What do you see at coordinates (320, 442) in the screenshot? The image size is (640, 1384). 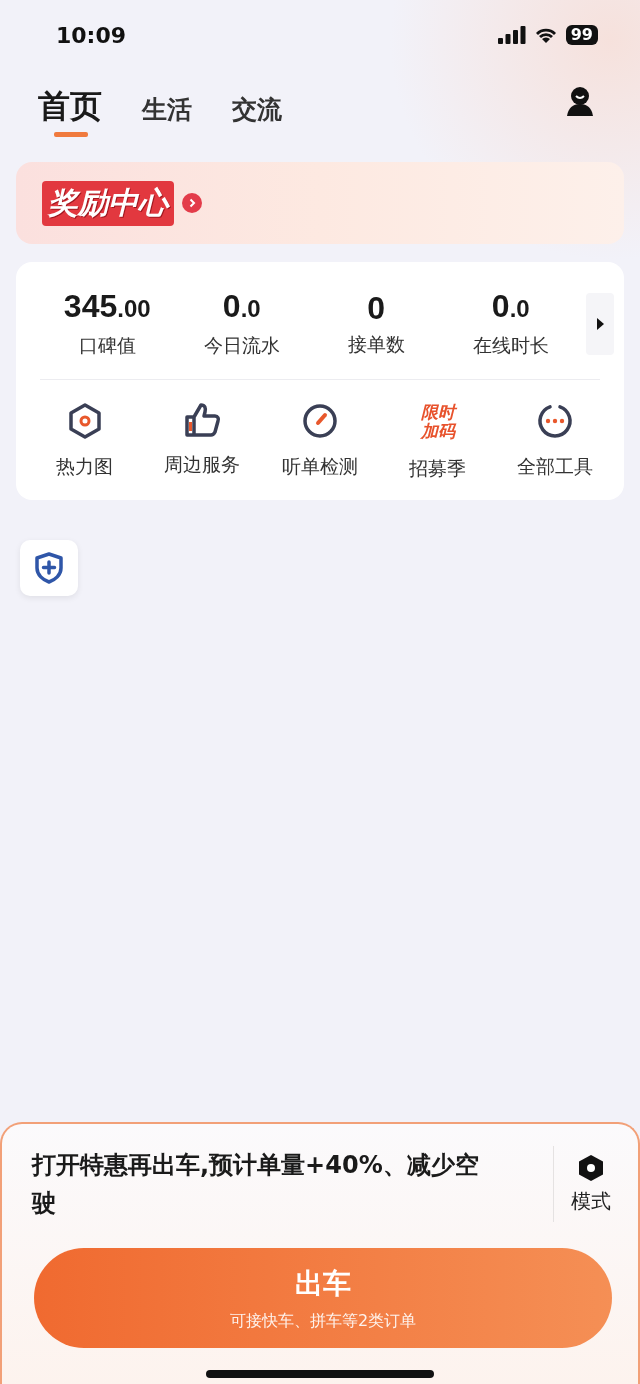 I see `tool-item: 听单检测` at bounding box center [320, 442].